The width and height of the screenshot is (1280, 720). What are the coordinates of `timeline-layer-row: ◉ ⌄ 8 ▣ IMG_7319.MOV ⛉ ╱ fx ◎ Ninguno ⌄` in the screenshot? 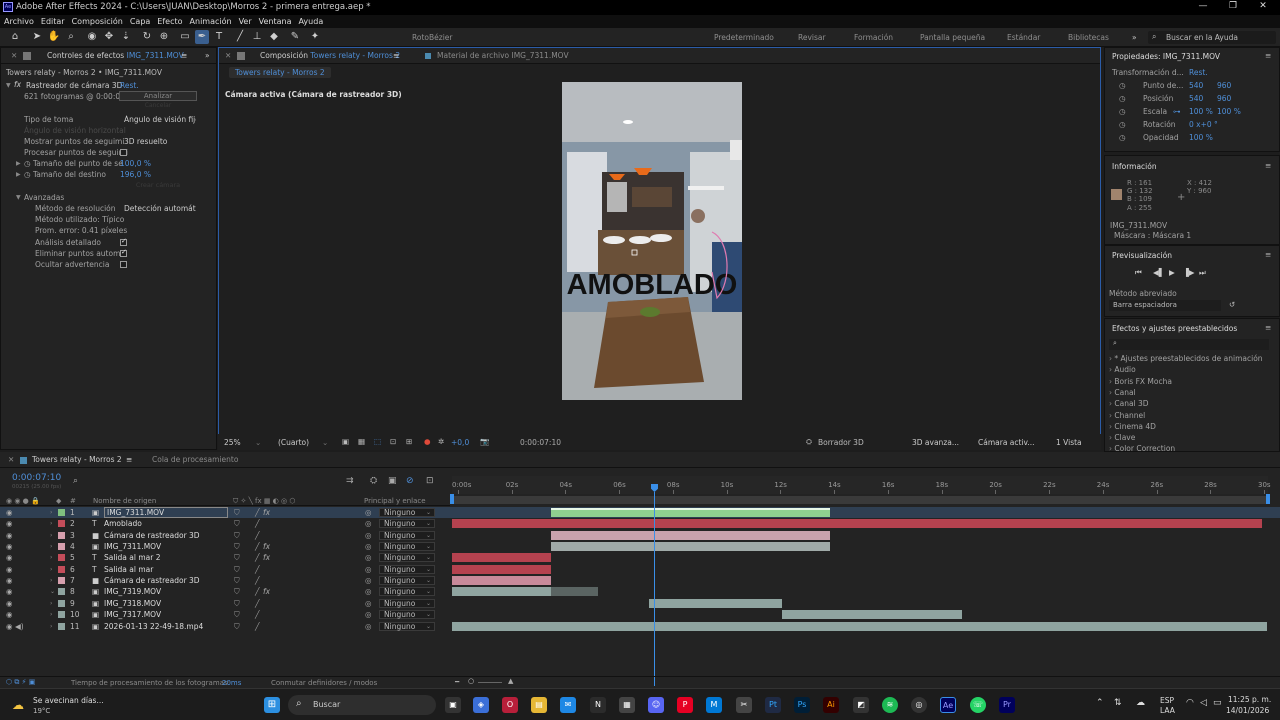 It's located at (640, 591).